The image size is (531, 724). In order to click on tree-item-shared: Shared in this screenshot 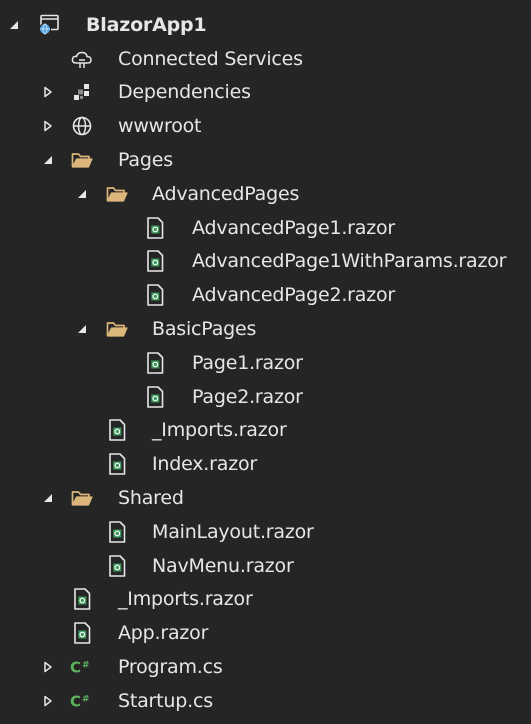, I will do `click(265, 498)`.